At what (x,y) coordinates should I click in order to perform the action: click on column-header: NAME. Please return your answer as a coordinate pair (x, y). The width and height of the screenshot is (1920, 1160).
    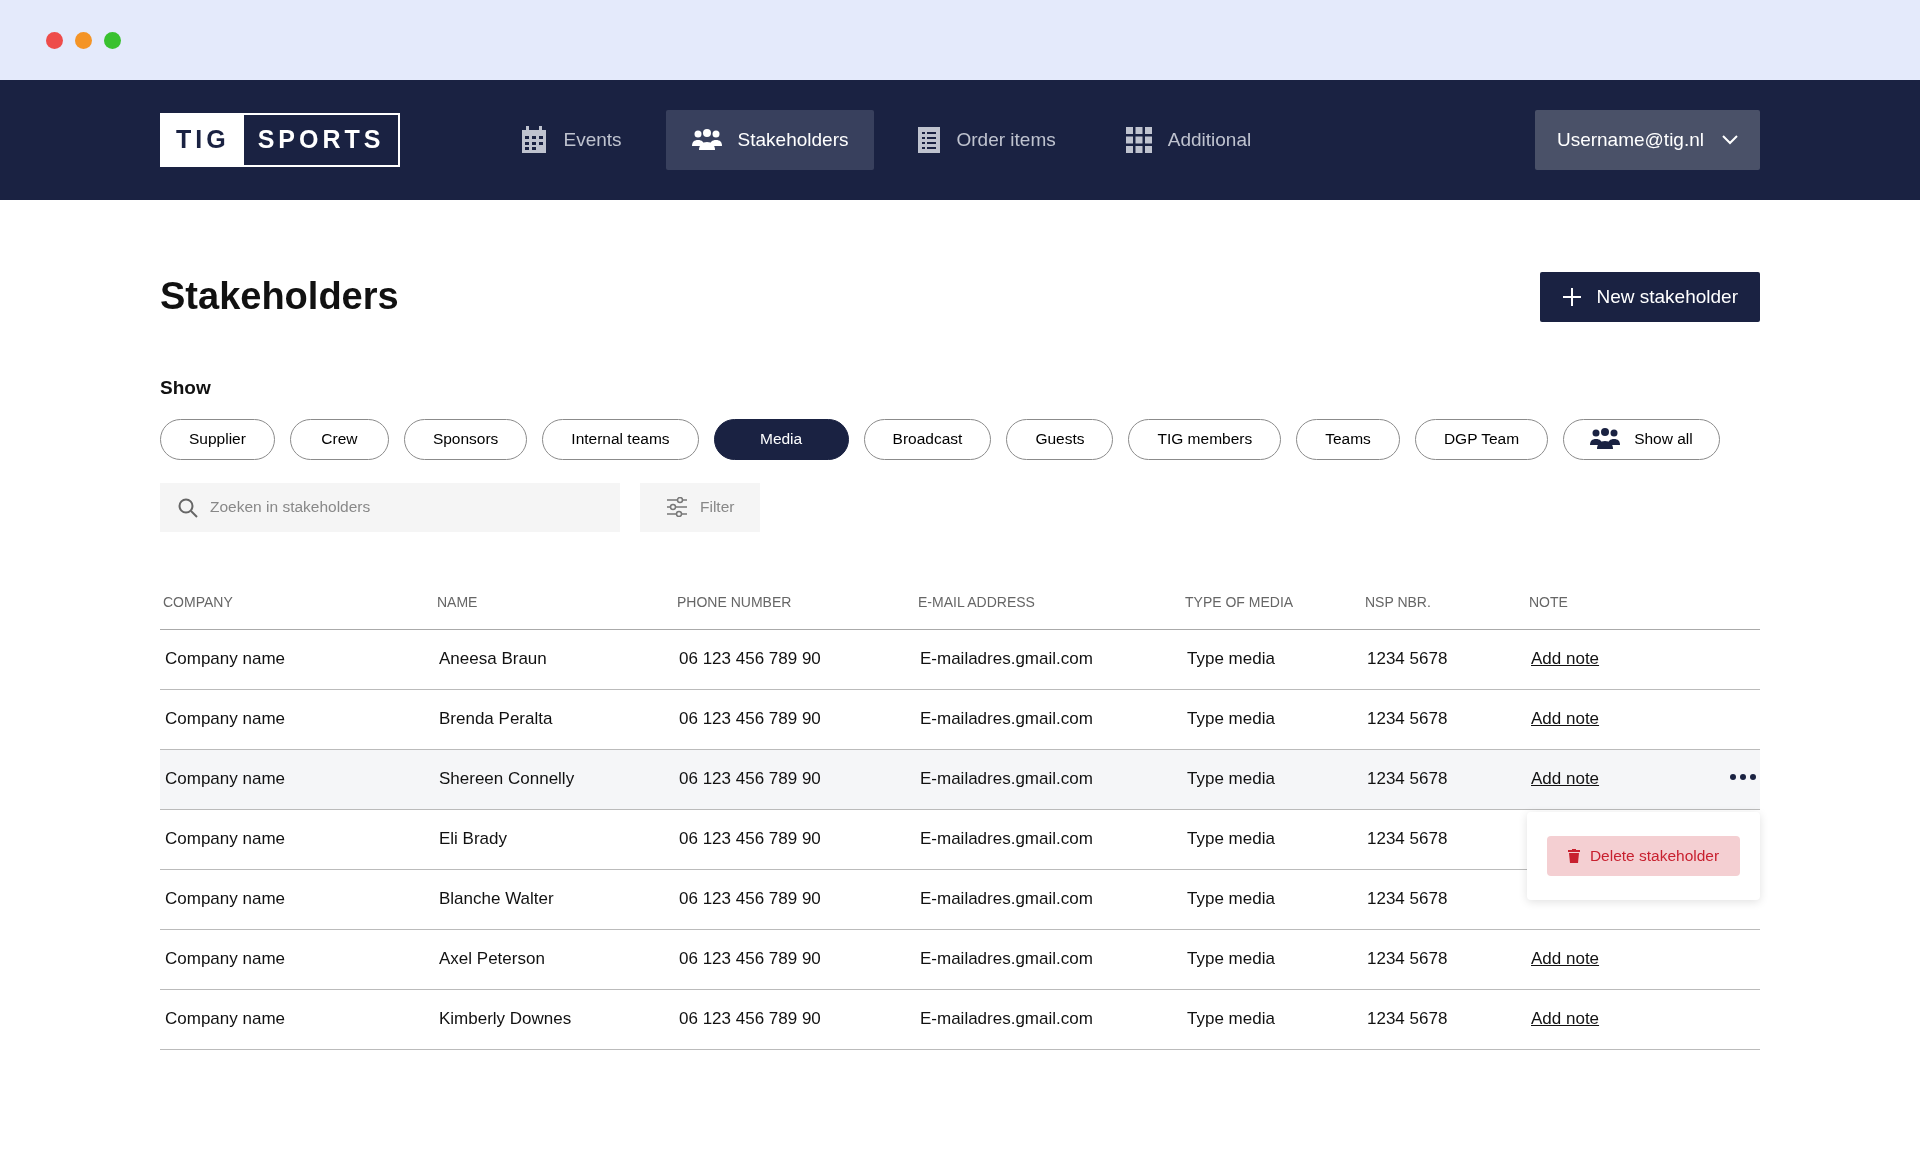
    Looking at the image, I should click on (554, 610).